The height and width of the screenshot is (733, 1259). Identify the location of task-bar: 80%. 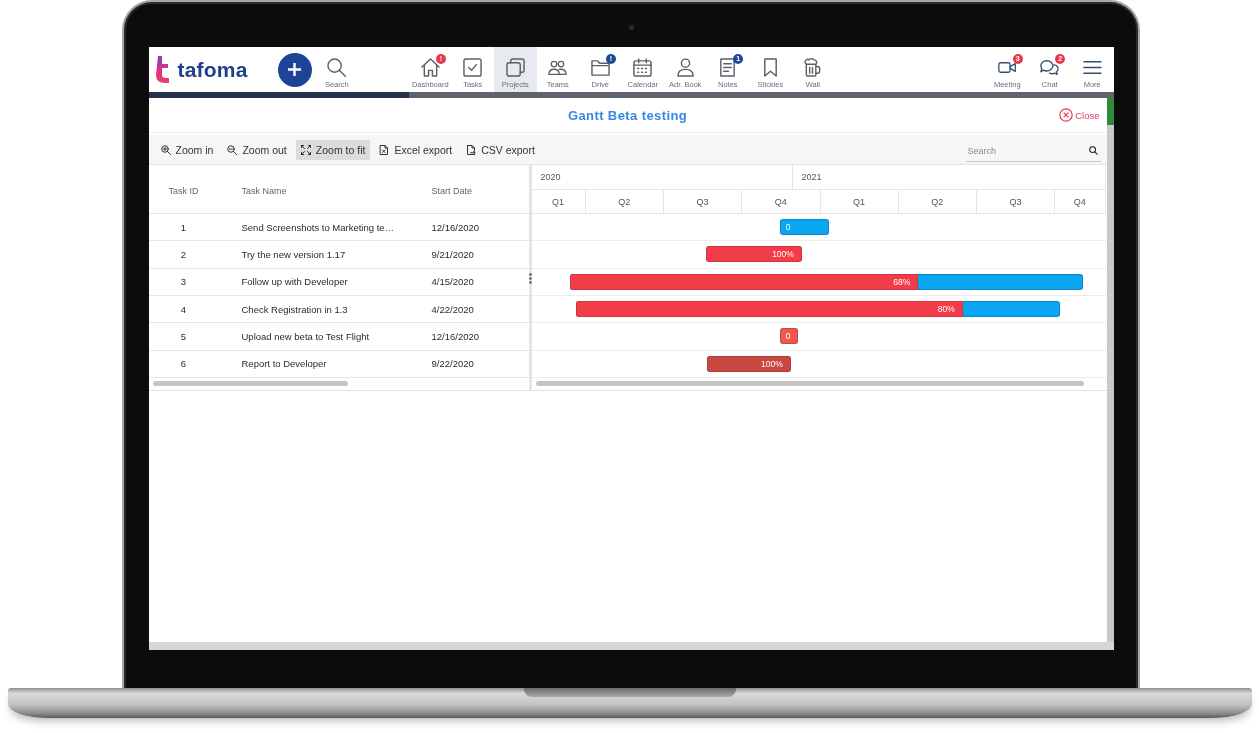
(817, 309).